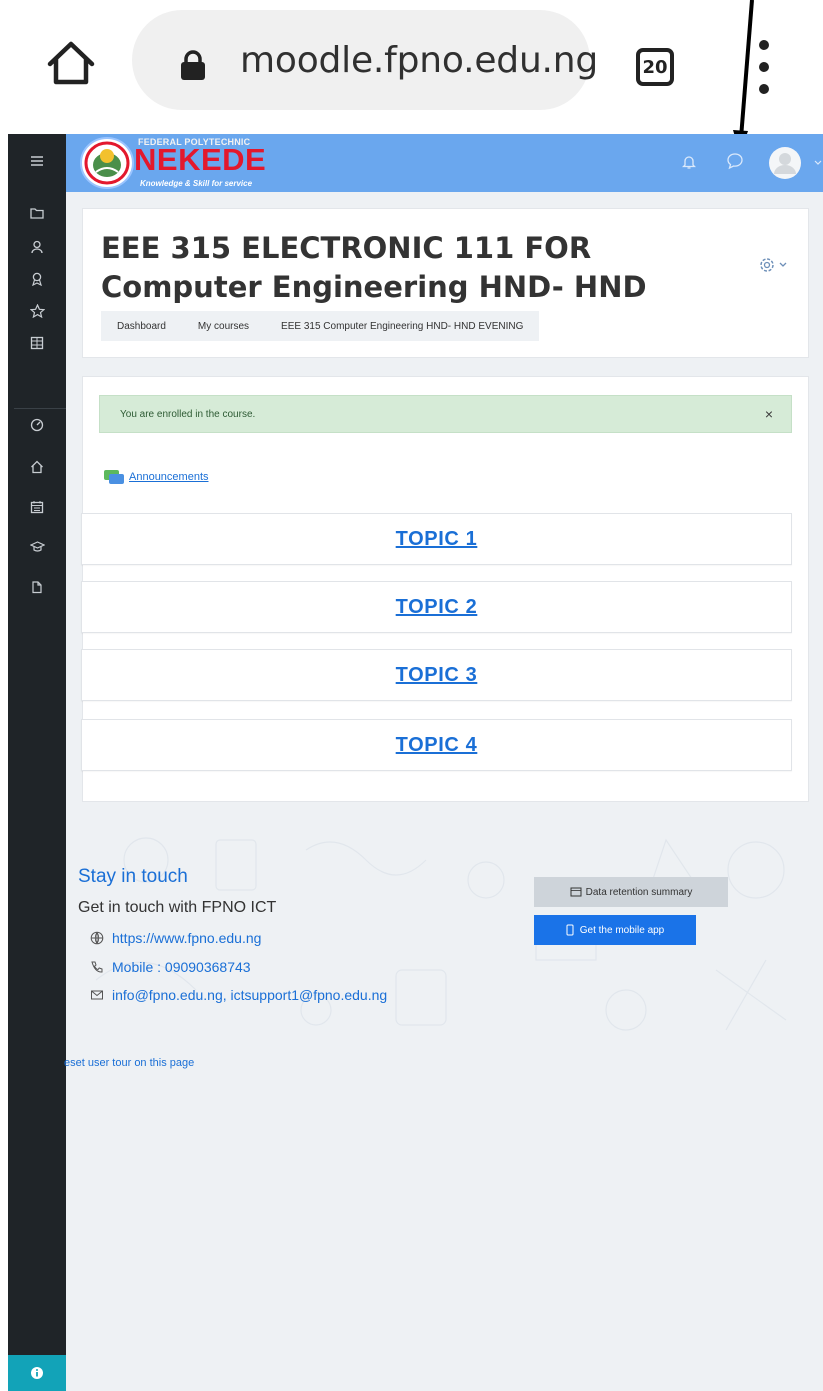 The image size is (823, 1391). I want to click on announcements-link: Announcements, so click(169, 477).